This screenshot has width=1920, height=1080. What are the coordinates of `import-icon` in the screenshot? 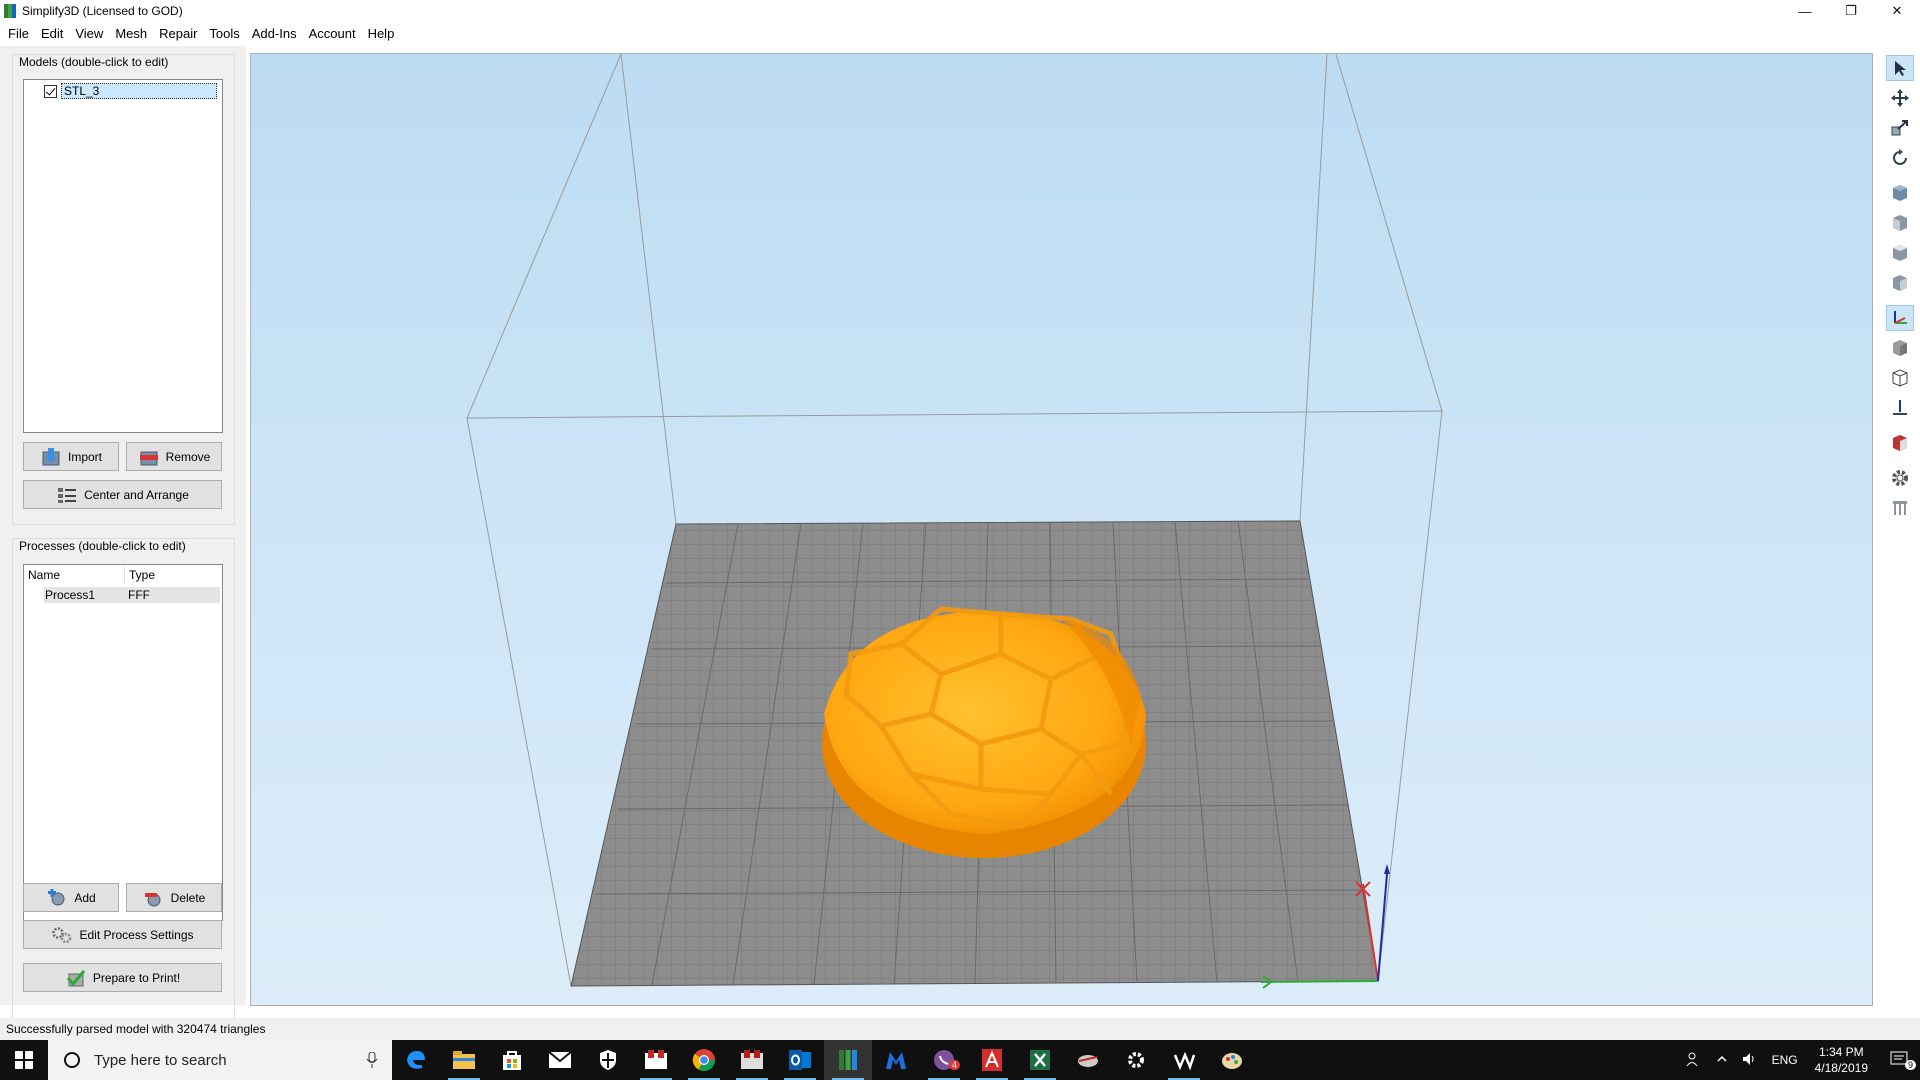 It's located at (51, 456).